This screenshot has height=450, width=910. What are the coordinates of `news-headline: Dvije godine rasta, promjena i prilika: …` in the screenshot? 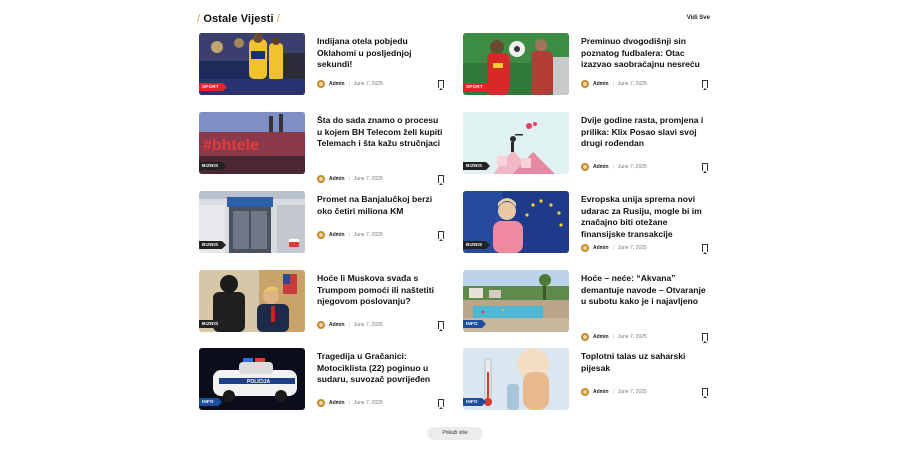 It's located at (645, 132).